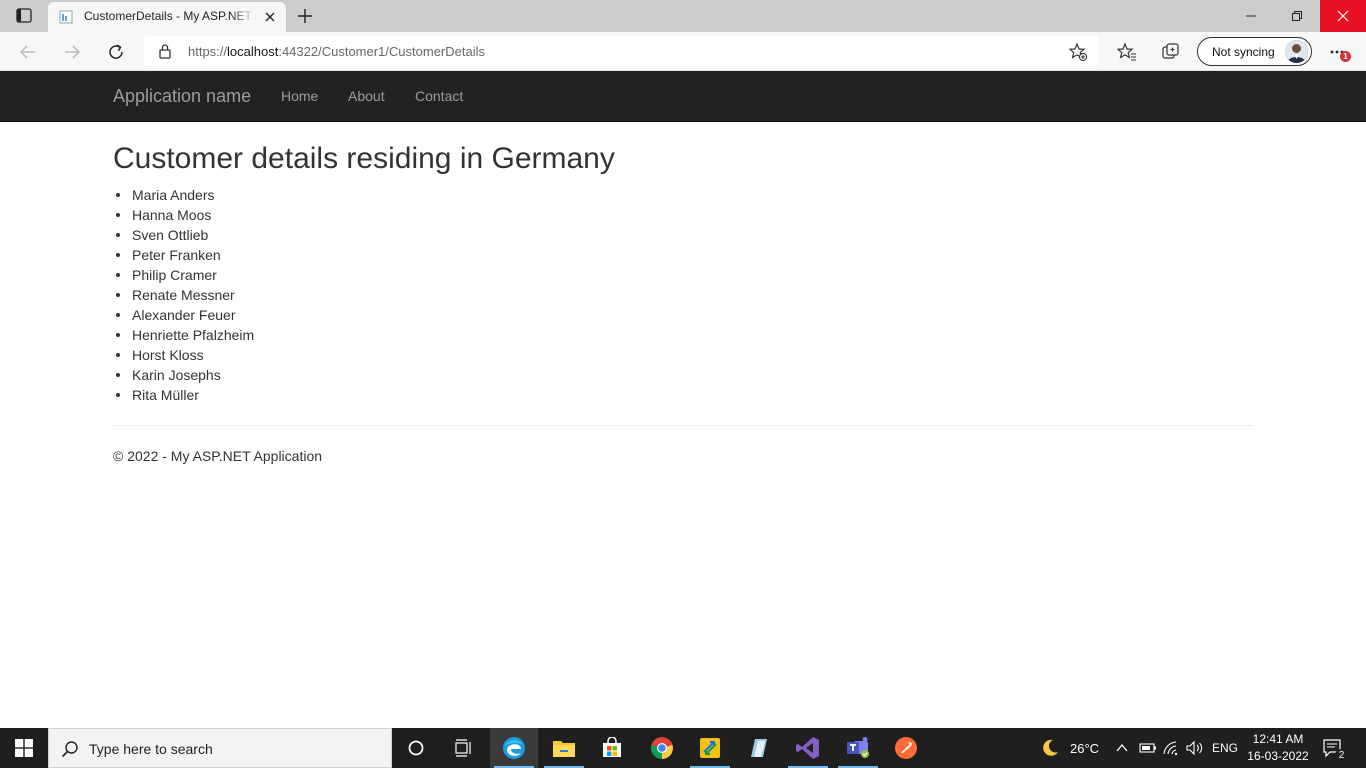  Describe the element at coordinates (1296, 51) in the screenshot. I see `avatar` at that location.